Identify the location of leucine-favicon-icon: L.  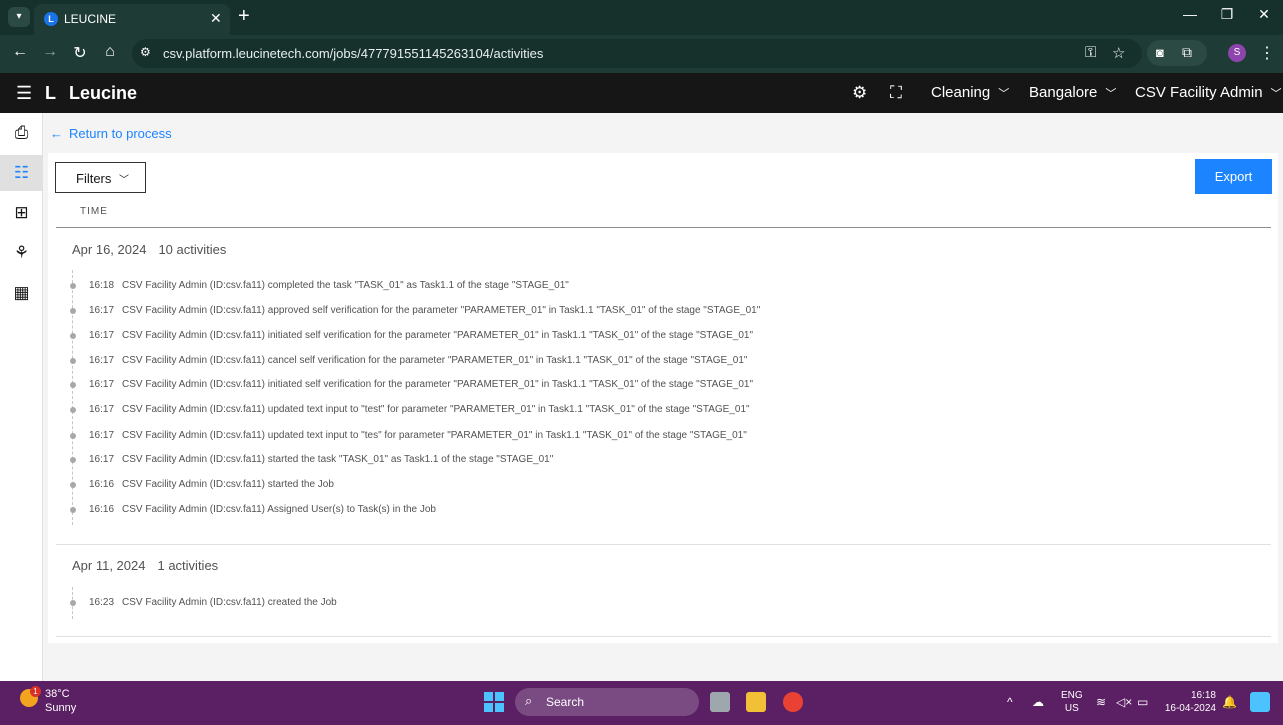
(51, 19).